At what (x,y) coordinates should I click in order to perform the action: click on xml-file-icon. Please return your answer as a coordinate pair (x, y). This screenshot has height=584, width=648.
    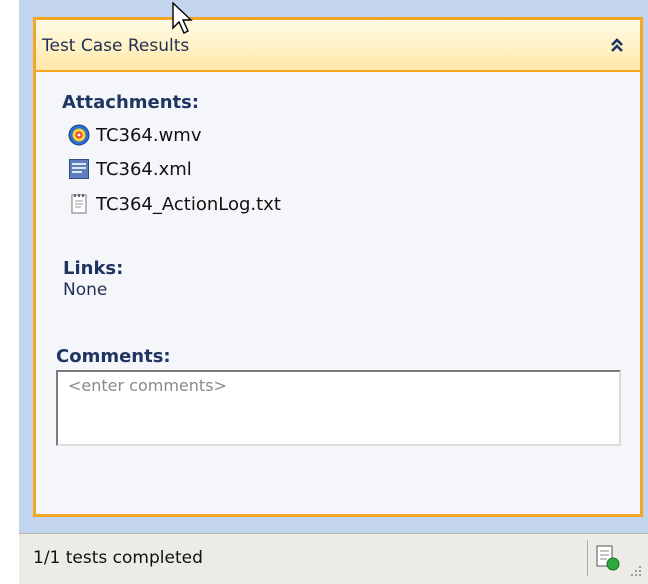
    Looking at the image, I should click on (79, 169).